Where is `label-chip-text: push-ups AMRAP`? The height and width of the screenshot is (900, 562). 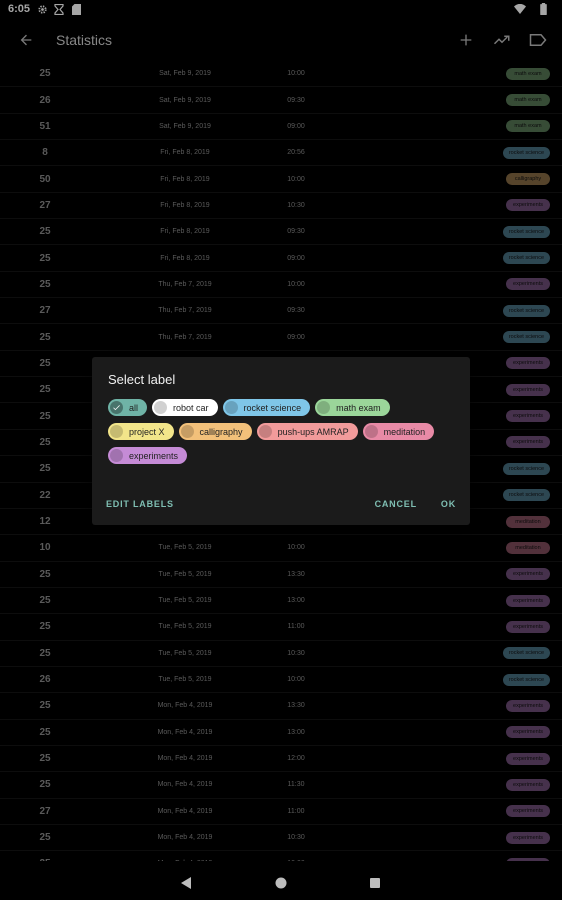 label-chip-text: push-ups AMRAP is located at coordinates (313, 431).